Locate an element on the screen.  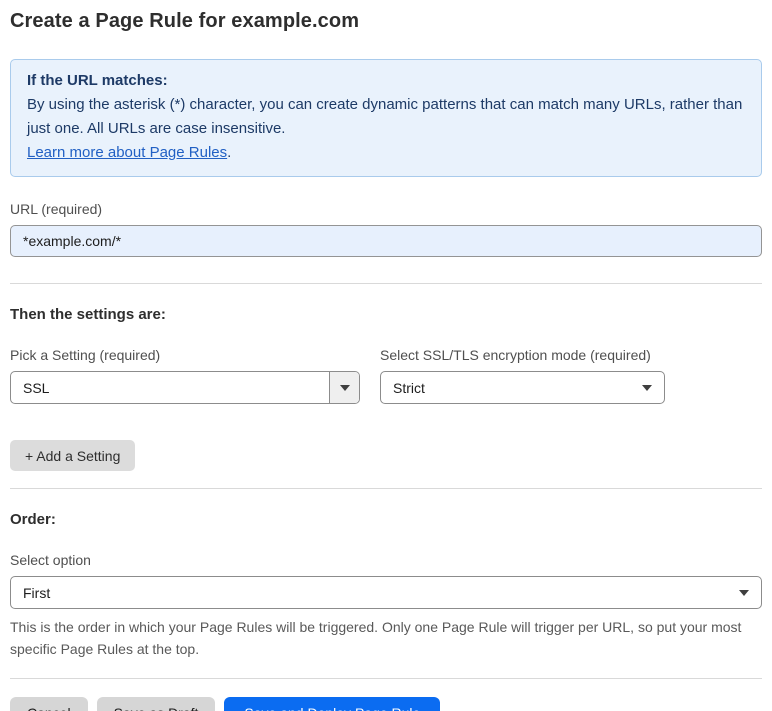
url-input is located at coordinates (386, 241).